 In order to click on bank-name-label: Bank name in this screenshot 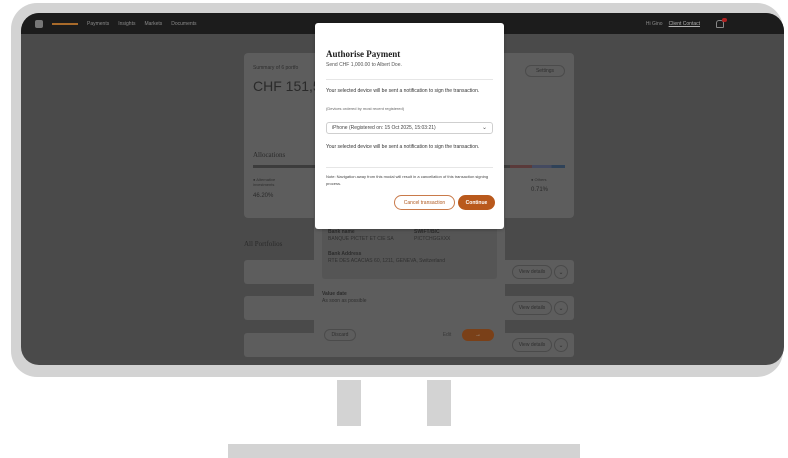, I will do `click(341, 232)`.